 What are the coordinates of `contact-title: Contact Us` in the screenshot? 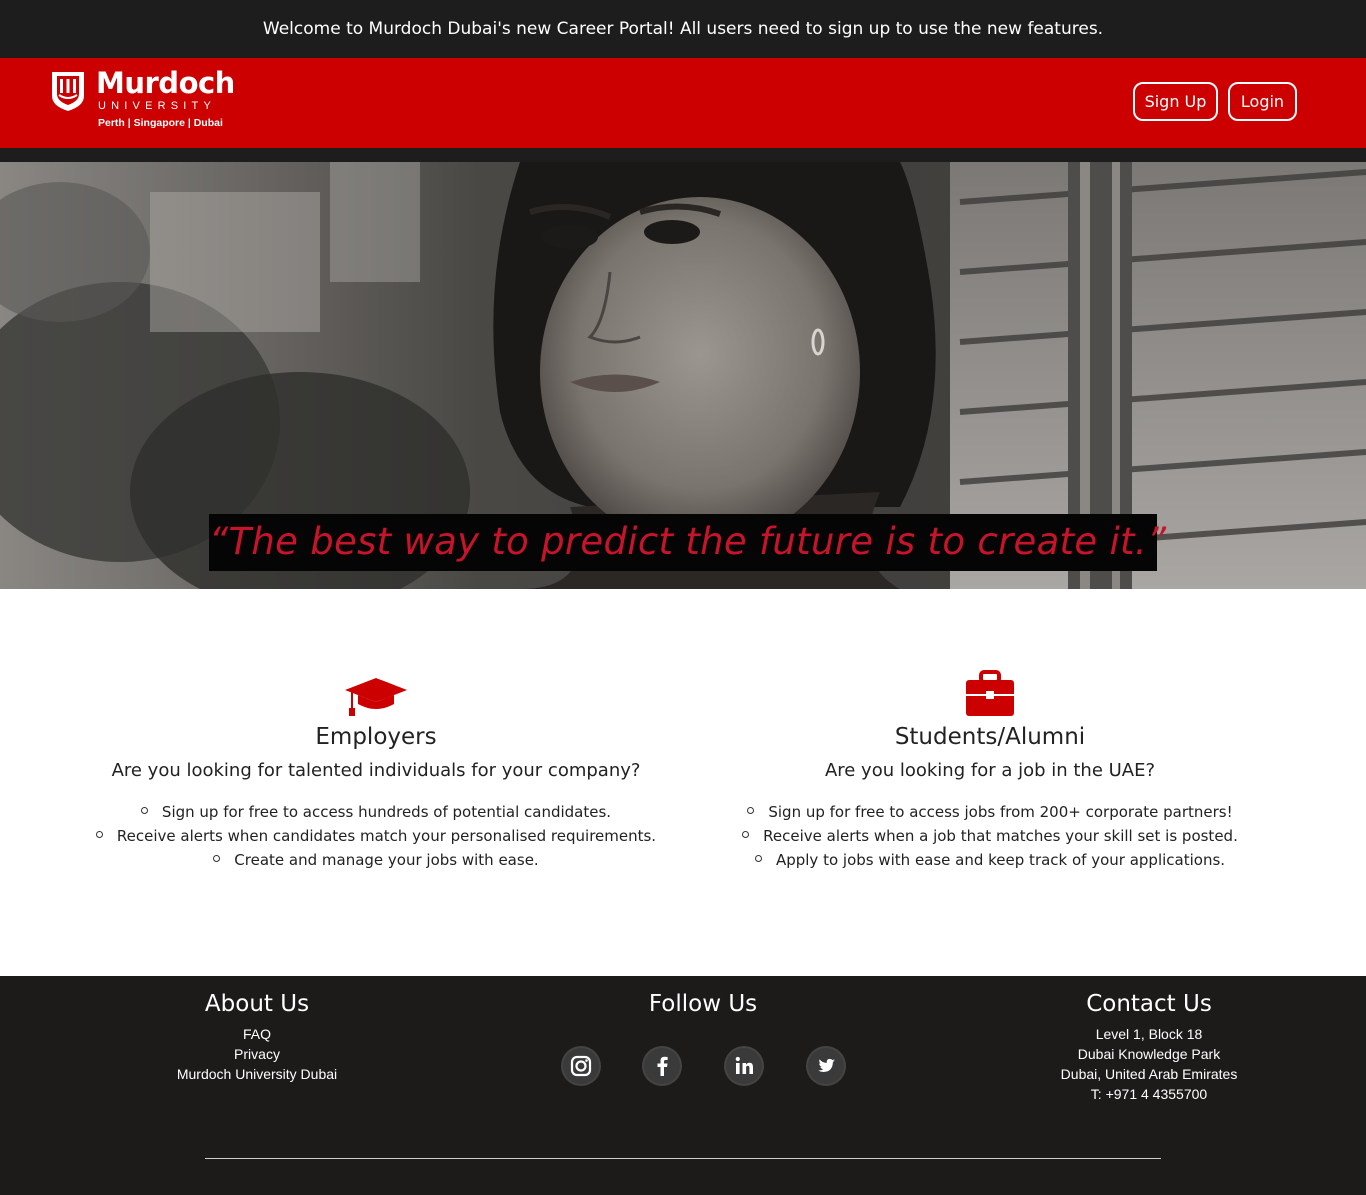 It's located at (1149, 1004).